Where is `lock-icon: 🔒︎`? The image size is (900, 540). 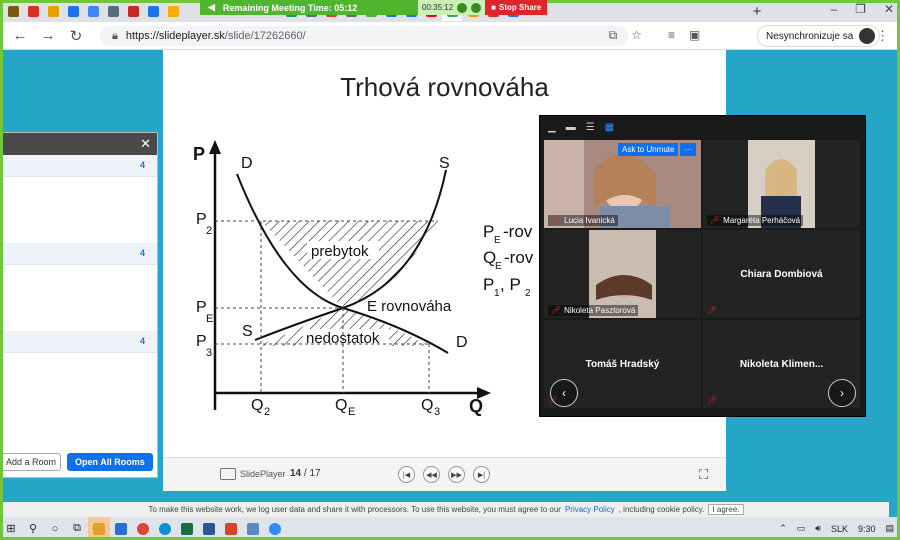 lock-icon: 🔒︎ is located at coordinates (115, 36).